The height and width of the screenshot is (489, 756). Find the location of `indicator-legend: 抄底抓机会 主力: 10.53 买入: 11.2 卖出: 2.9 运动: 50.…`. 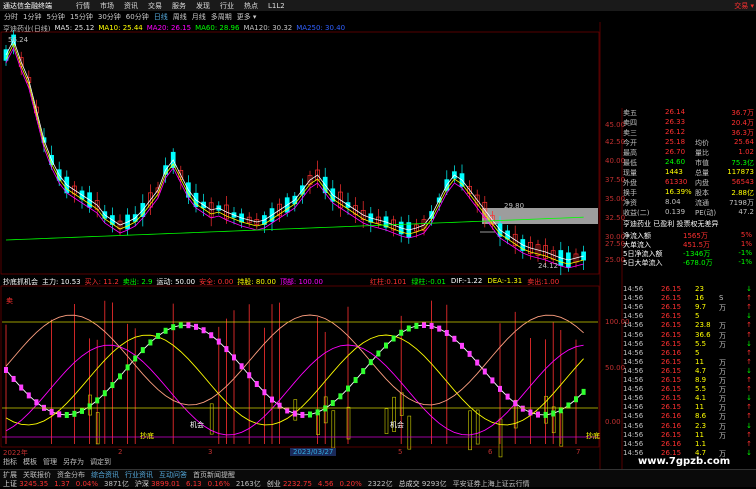

indicator-legend: 抄底抓机会 主力: 10.53 买入: 11.2 卖出: 2.9 运动: 50.… is located at coordinates (163, 282).